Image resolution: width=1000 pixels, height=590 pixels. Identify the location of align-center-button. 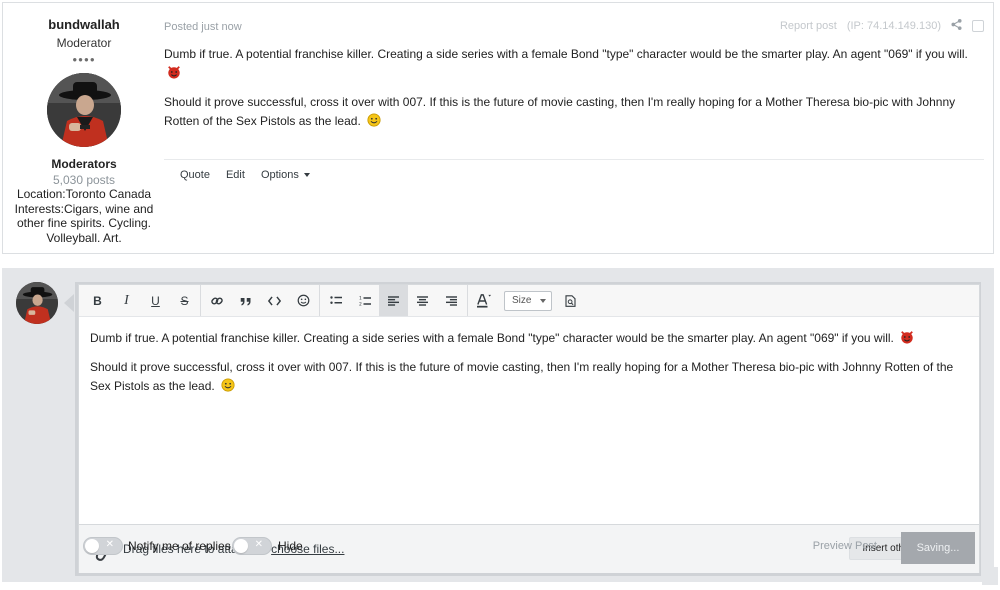
(422, 300).